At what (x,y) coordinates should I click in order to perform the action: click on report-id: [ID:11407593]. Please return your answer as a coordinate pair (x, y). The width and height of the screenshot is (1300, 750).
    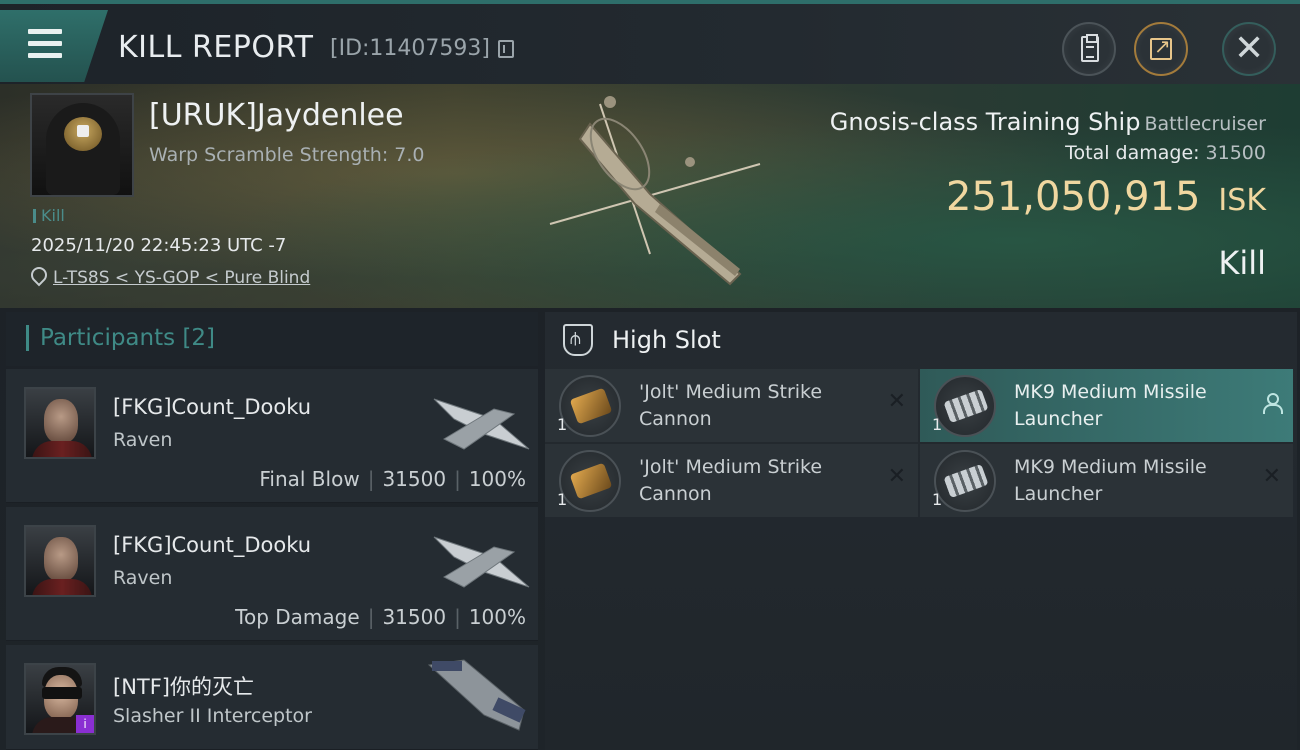
    Looking at the image, I should click on (410, 48).